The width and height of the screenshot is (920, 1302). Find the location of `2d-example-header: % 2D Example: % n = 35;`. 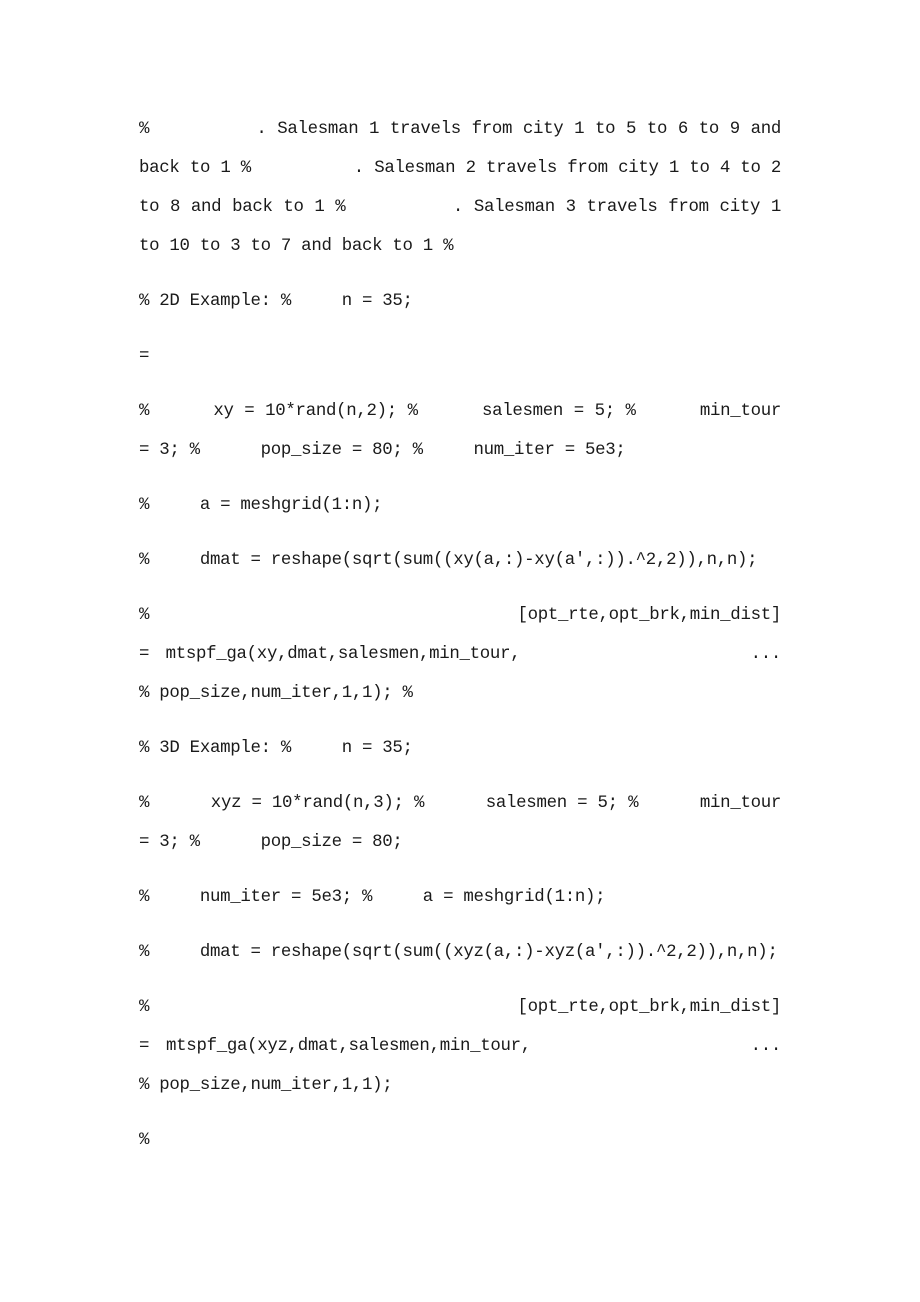

2d-example-header: % 2D Example: % n = 35; is located at coordinates (276, 301).